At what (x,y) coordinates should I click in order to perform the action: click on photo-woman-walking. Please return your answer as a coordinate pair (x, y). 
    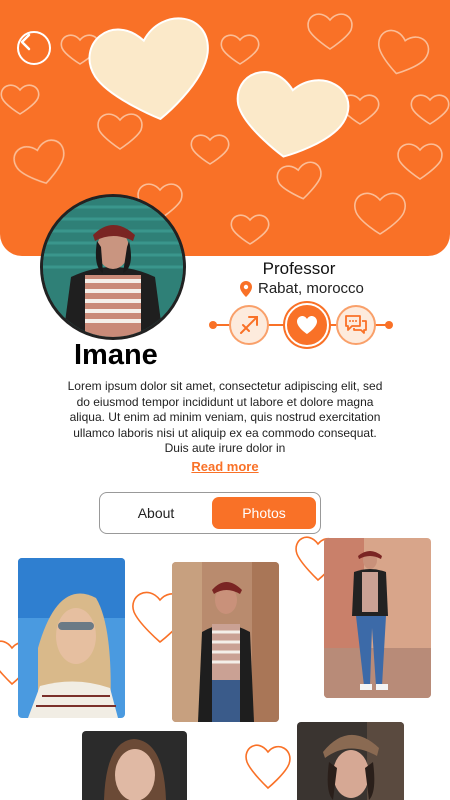
    Looking at the image, I should click on (377, 618).